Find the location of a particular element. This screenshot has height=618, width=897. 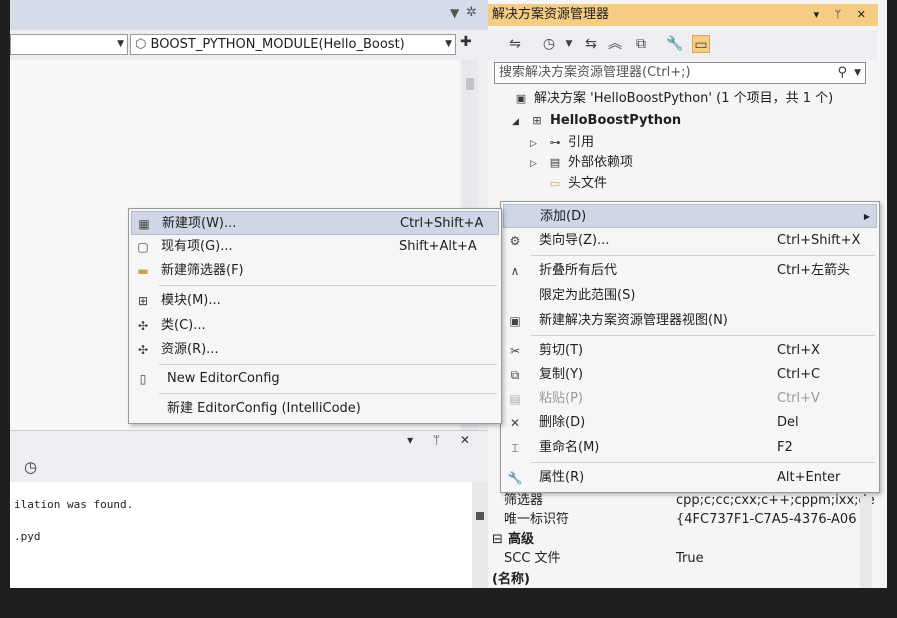

wrench-icon: 🔧 is located at coordinates (675, 44).